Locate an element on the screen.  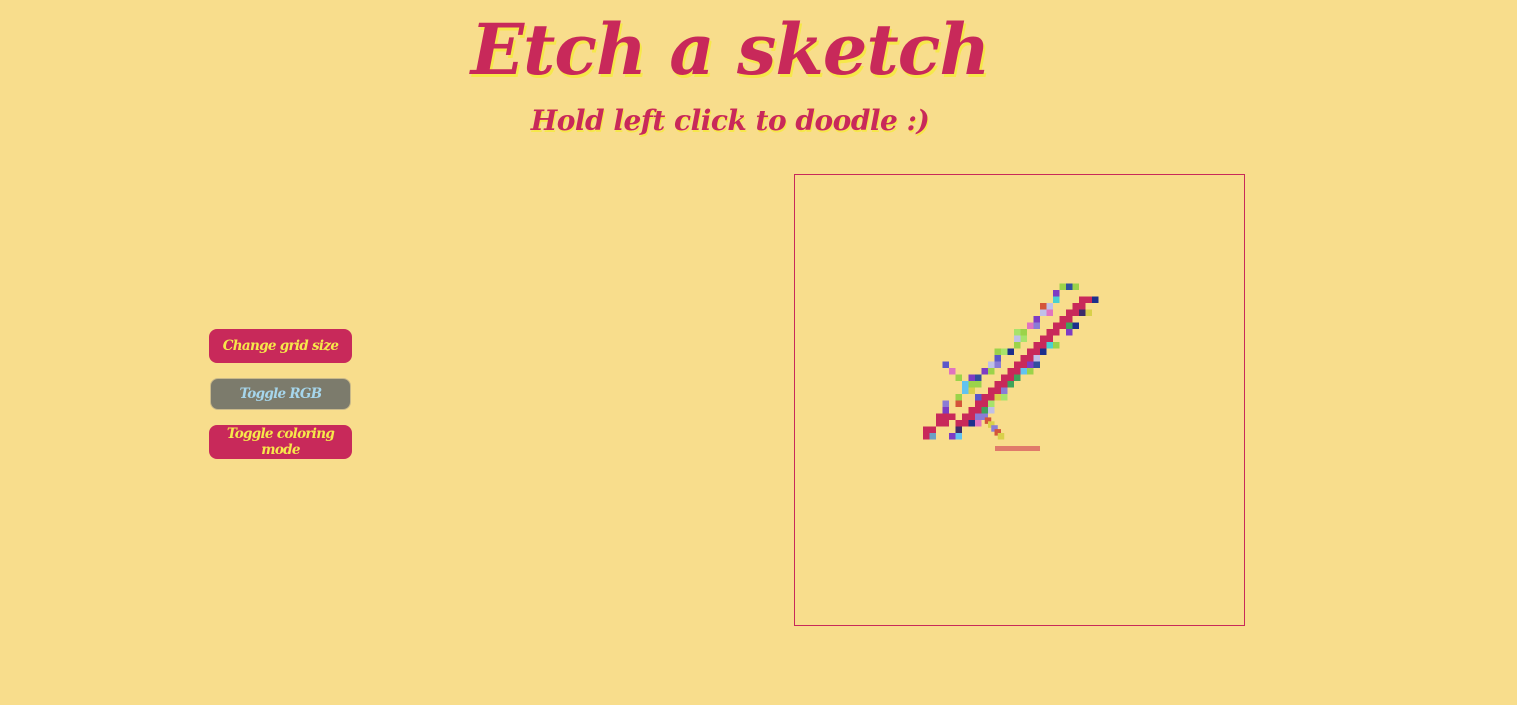
page-subtitle: Hold left click to doodle :) is located at coordinates (730, 120).